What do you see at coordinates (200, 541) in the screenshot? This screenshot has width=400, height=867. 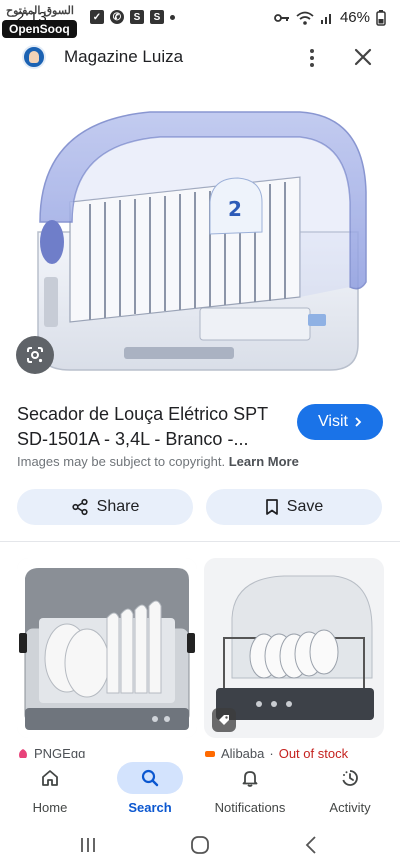 I see `section-divider` at bounding box center [200, 541].